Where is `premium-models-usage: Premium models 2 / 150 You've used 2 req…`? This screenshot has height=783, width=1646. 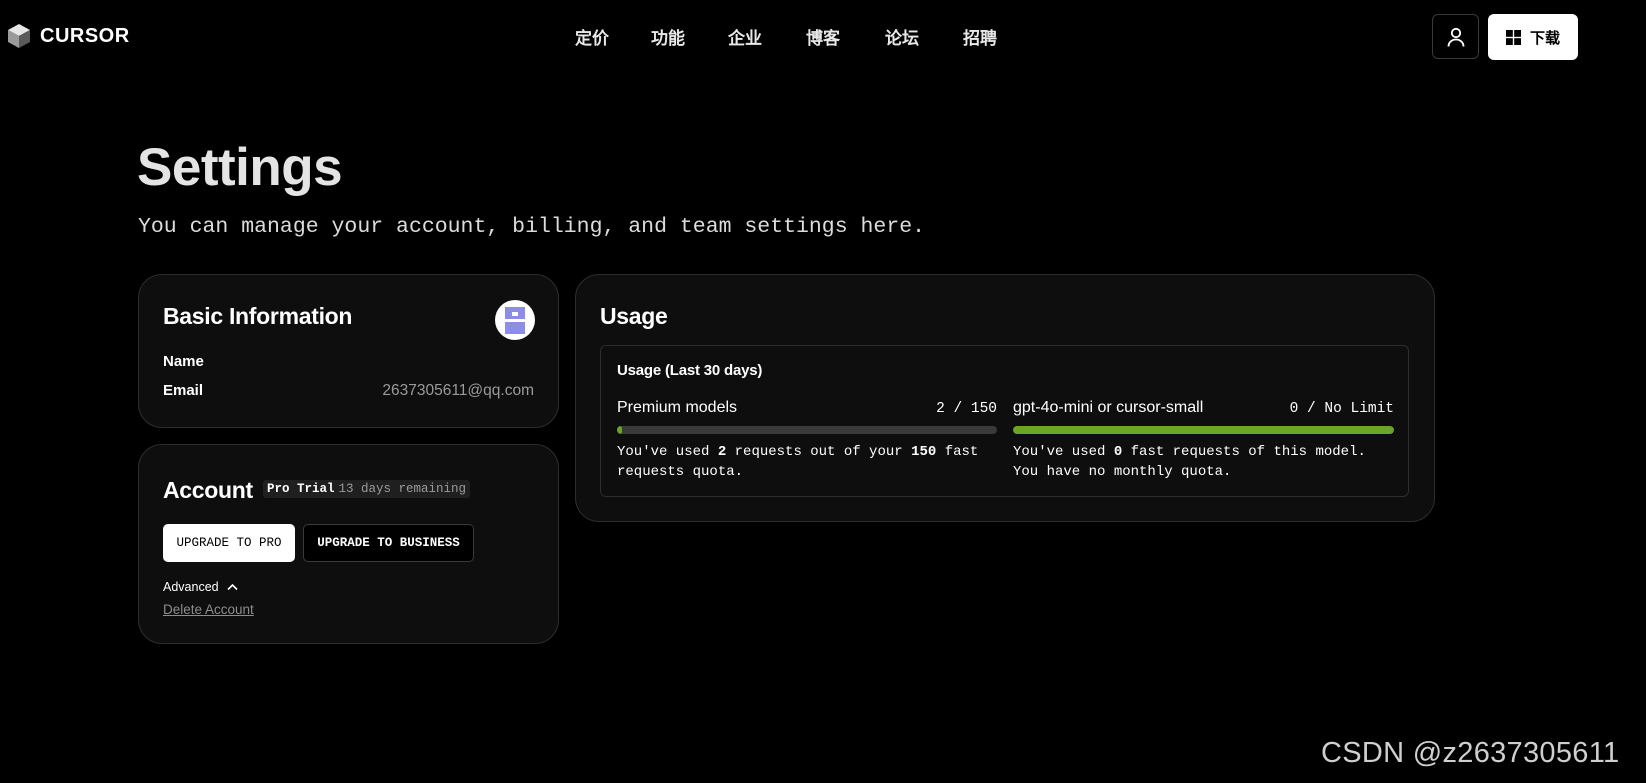
premium-models-usage: Premium models 2 / 150 You've used 2 req… is located at coordinates (807, 440).